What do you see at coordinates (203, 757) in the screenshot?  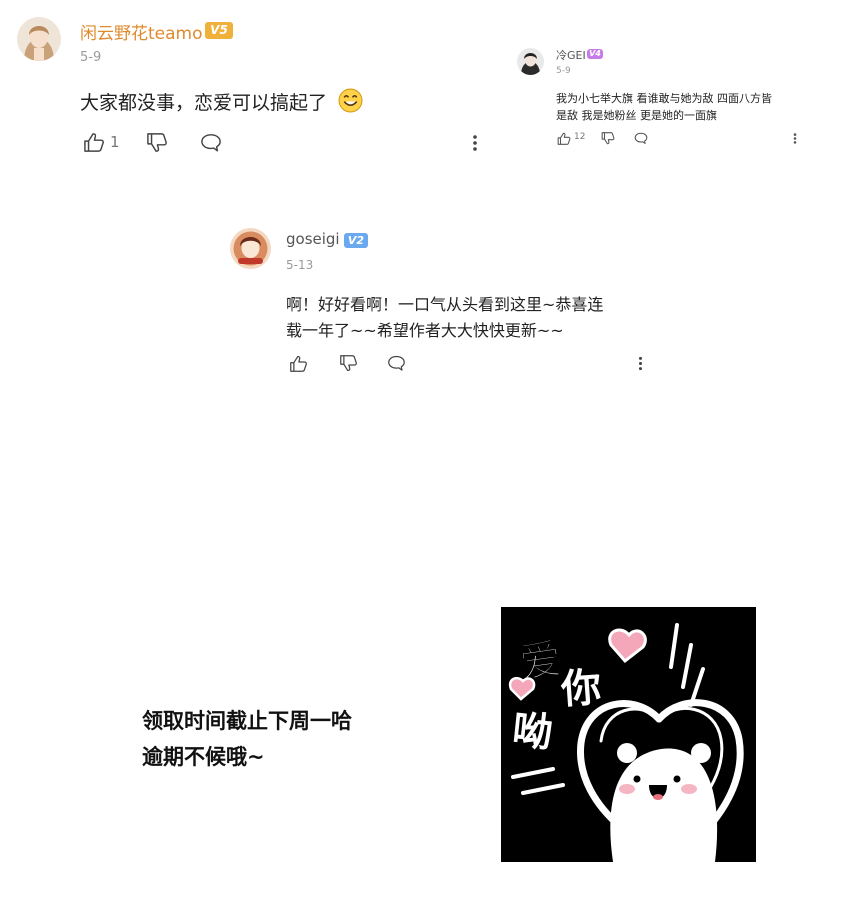 I see `caption-line-2: 逾期不候哦~` at bounding box center [203, 757].